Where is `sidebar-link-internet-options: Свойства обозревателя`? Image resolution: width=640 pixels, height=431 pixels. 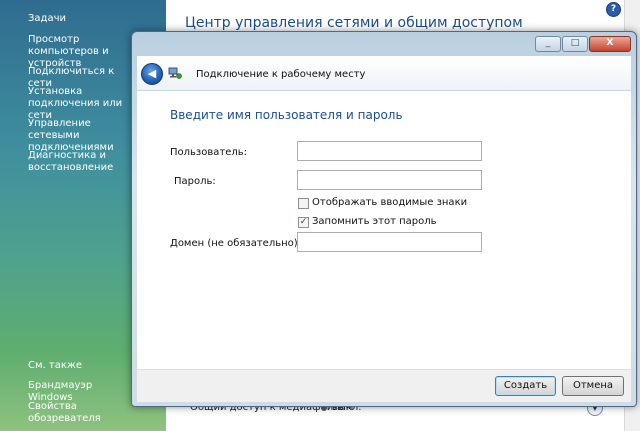 sidebar-link-internet-options: Свойства обозревателя is located at coordinates (82, 413).